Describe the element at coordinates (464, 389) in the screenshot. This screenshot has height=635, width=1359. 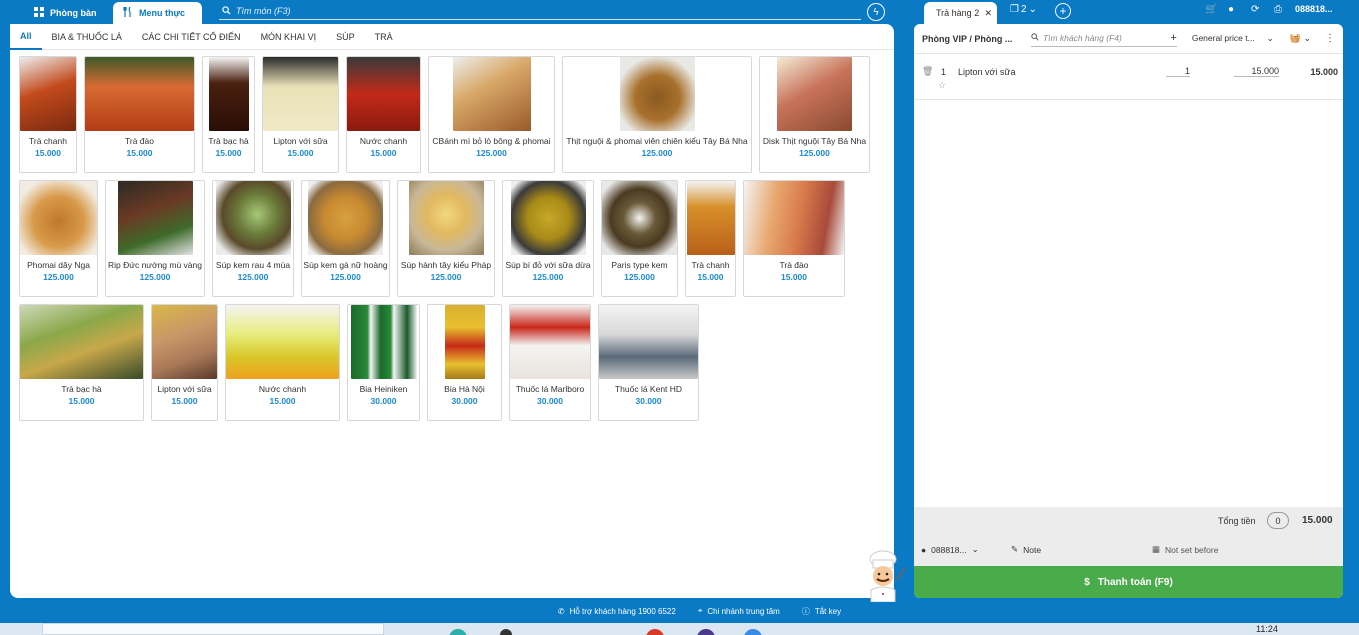
I see `product-name: Bia Hà Nội` at that location.